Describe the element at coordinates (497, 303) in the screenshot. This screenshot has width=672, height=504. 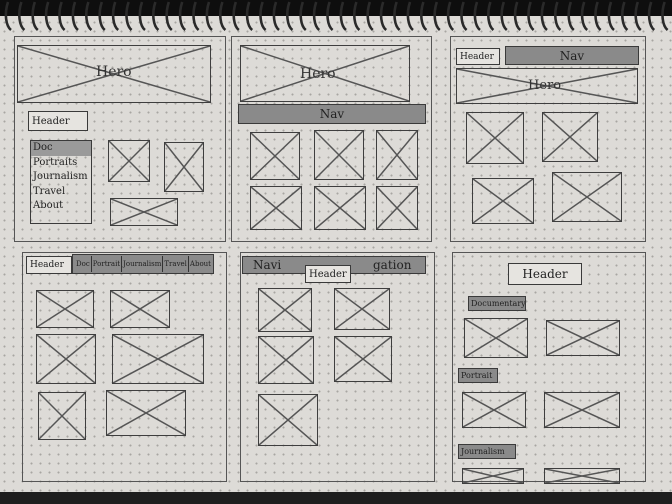
I see `section-label-documentary: Documentary` at that location.